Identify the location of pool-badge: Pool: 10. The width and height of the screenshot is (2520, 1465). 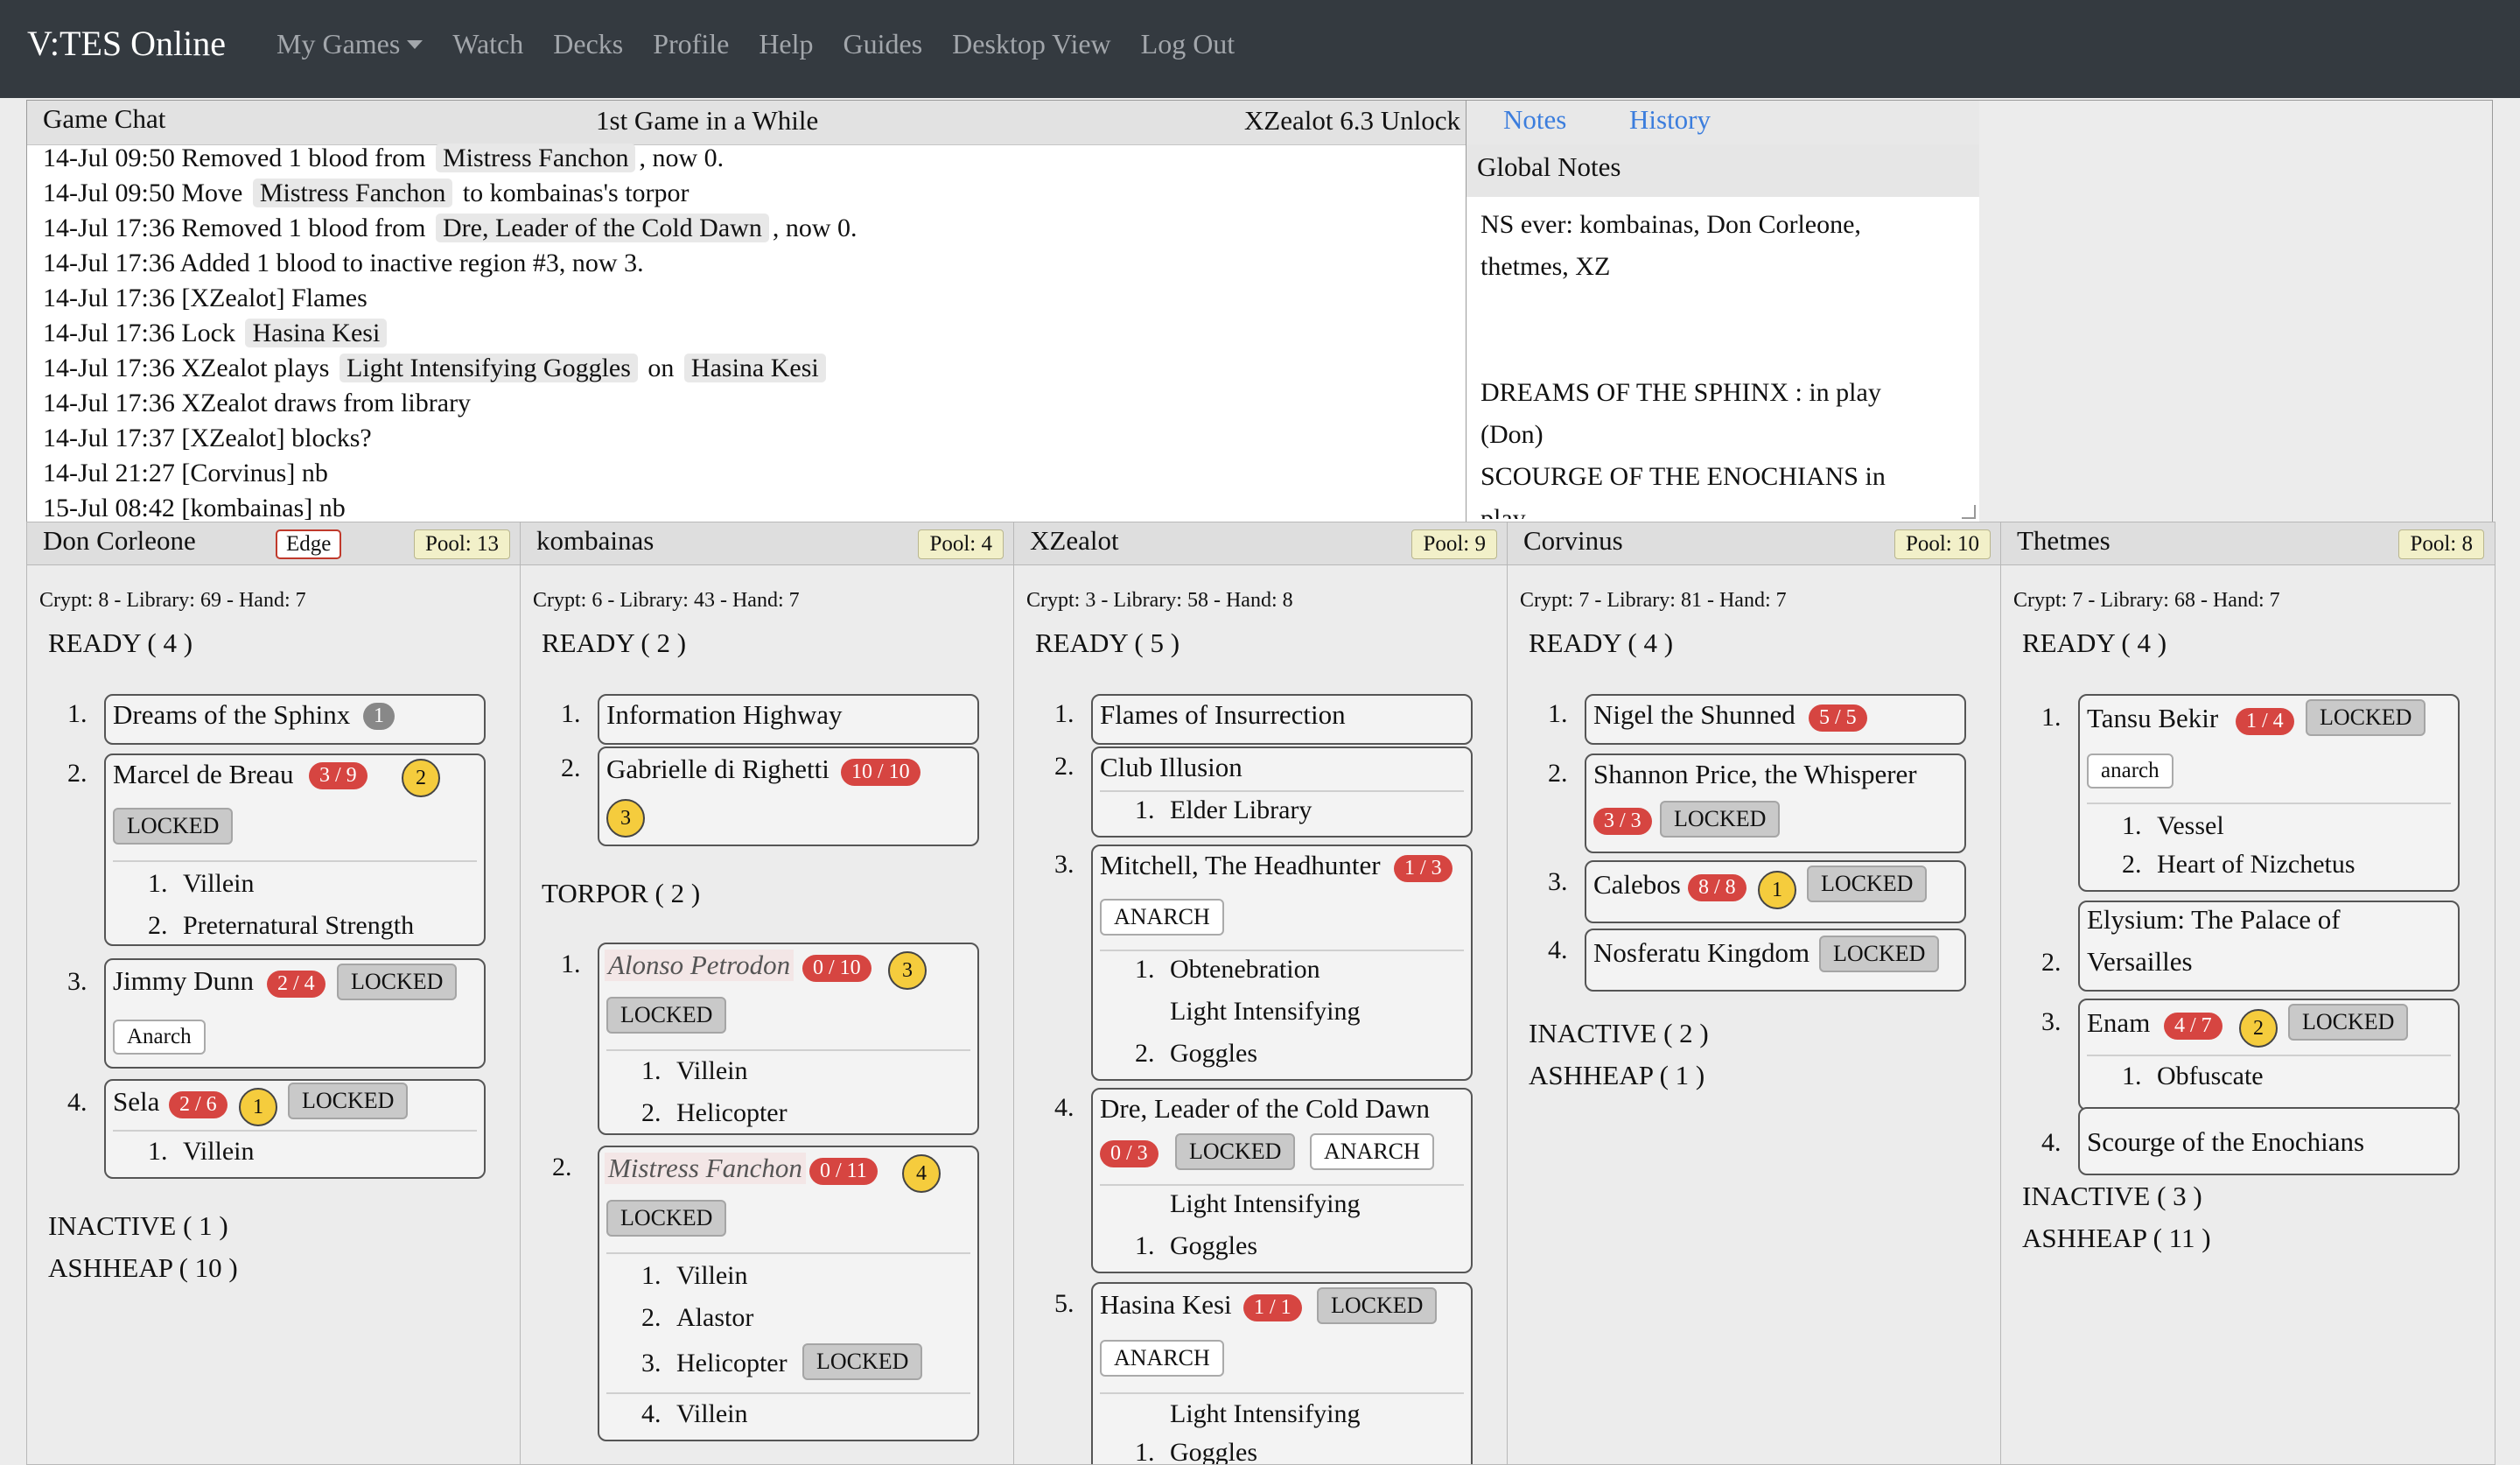
(1942, 544).